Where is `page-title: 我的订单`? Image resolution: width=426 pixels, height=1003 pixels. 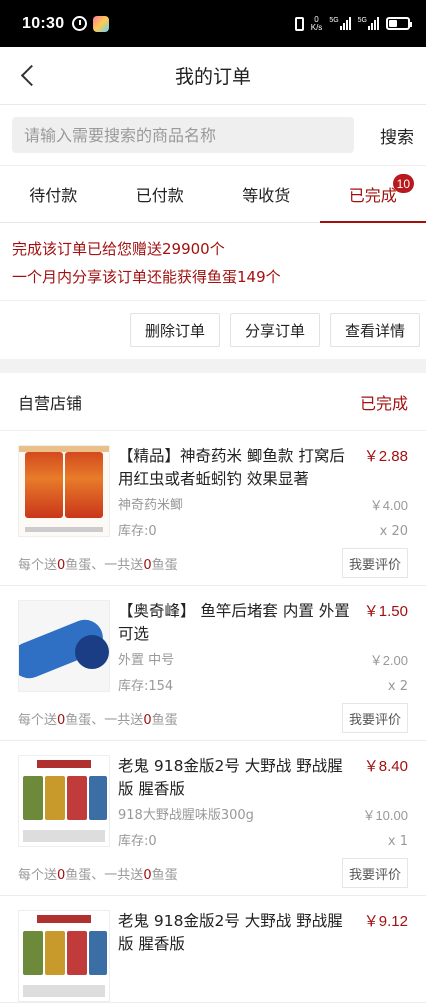
page-title: 我的订单 is located at coordinates (213, 75).